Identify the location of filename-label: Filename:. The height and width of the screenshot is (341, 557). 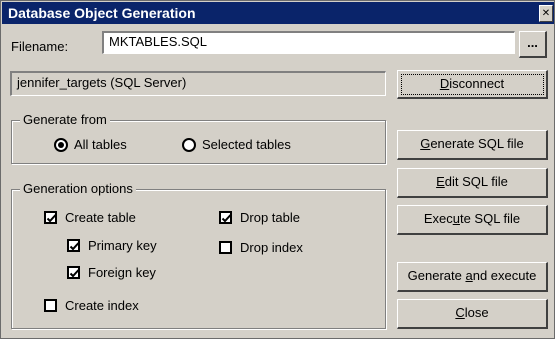
(40, 46).